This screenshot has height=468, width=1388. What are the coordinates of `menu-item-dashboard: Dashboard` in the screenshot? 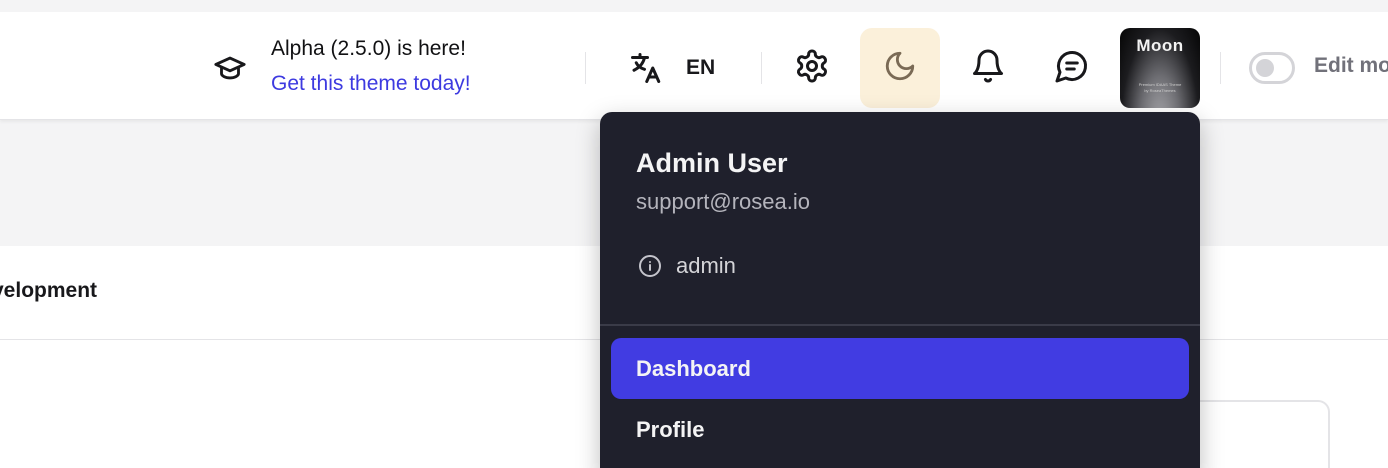 It's located at (900, 368).